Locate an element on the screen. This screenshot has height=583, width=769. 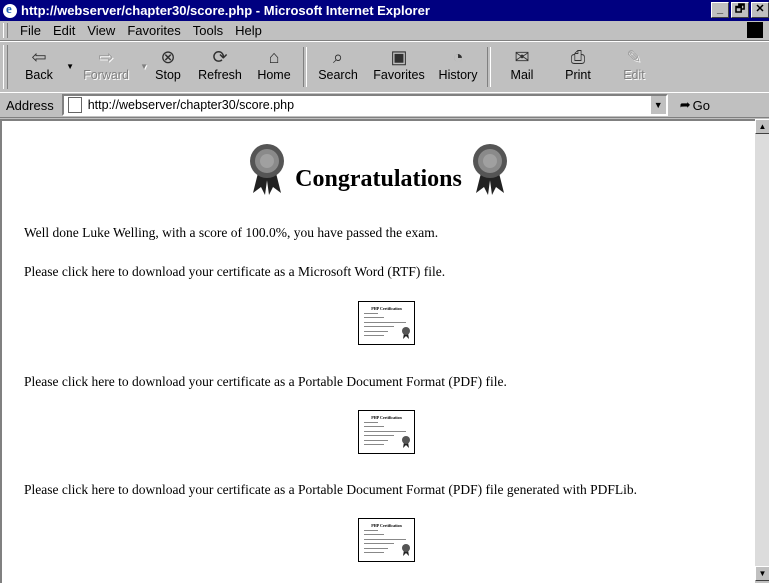
go-button: ➦ Go is located at coordinates (695, 105).